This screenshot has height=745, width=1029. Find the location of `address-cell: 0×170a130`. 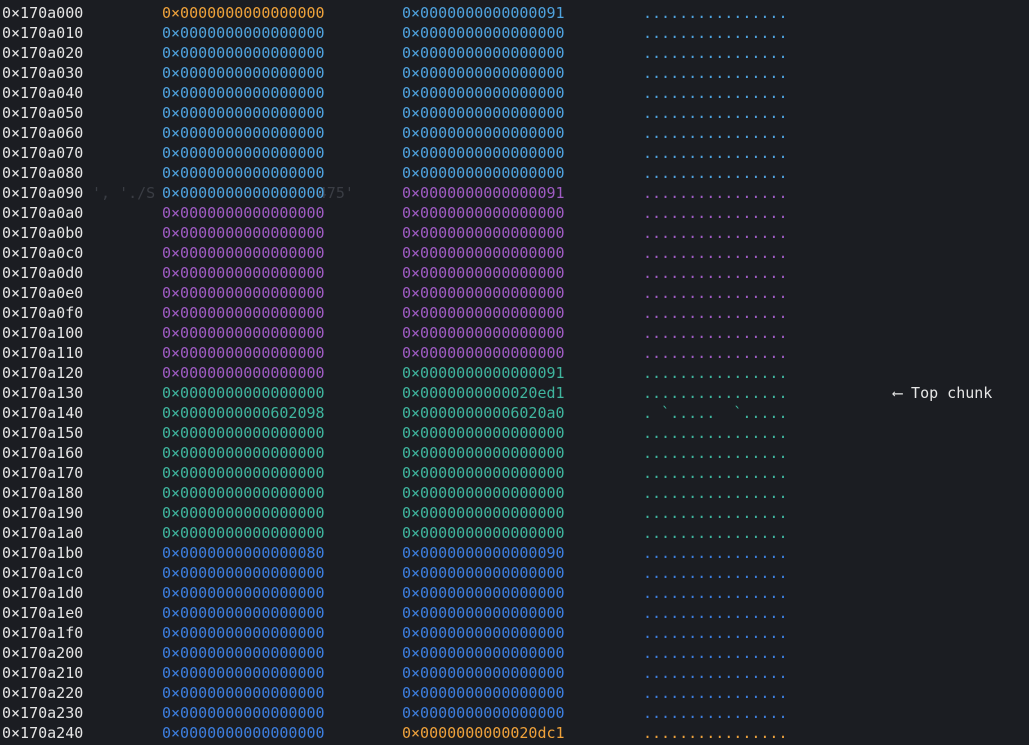

address-cell: 0×170a130 is located at coordinates (43, 393).